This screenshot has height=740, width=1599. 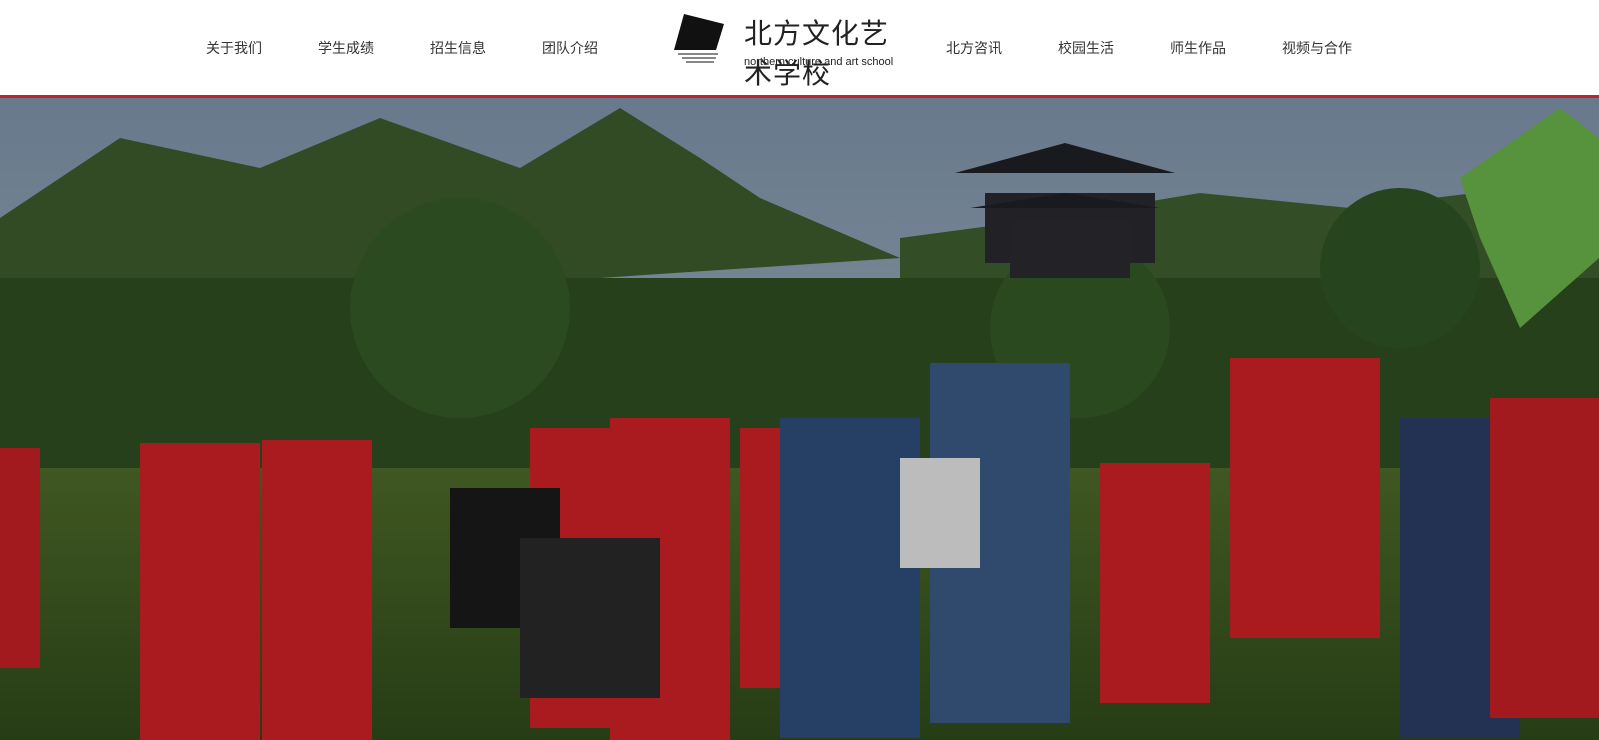 I want to click on school-logo: 北方文化艺术学校 northern culture and art school, so click(x=792, y=50).